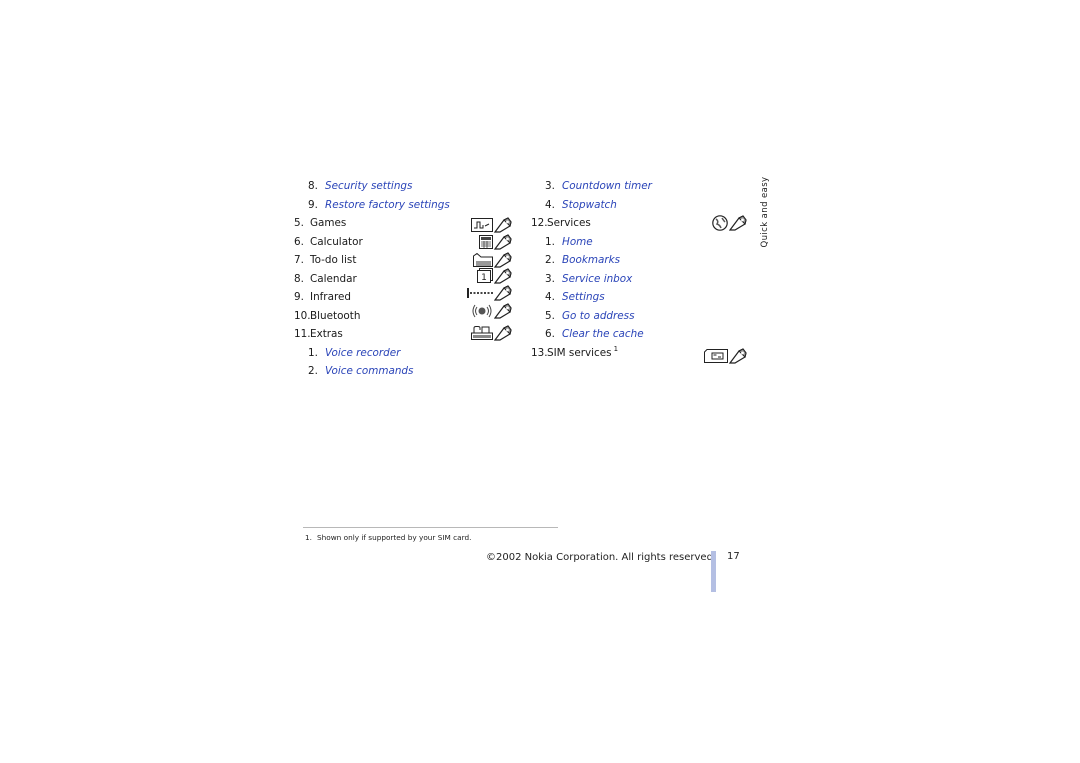  Describe the element at coordinates (616, 349) in the screenshot. I see `footnote-reference: 1` at that location.